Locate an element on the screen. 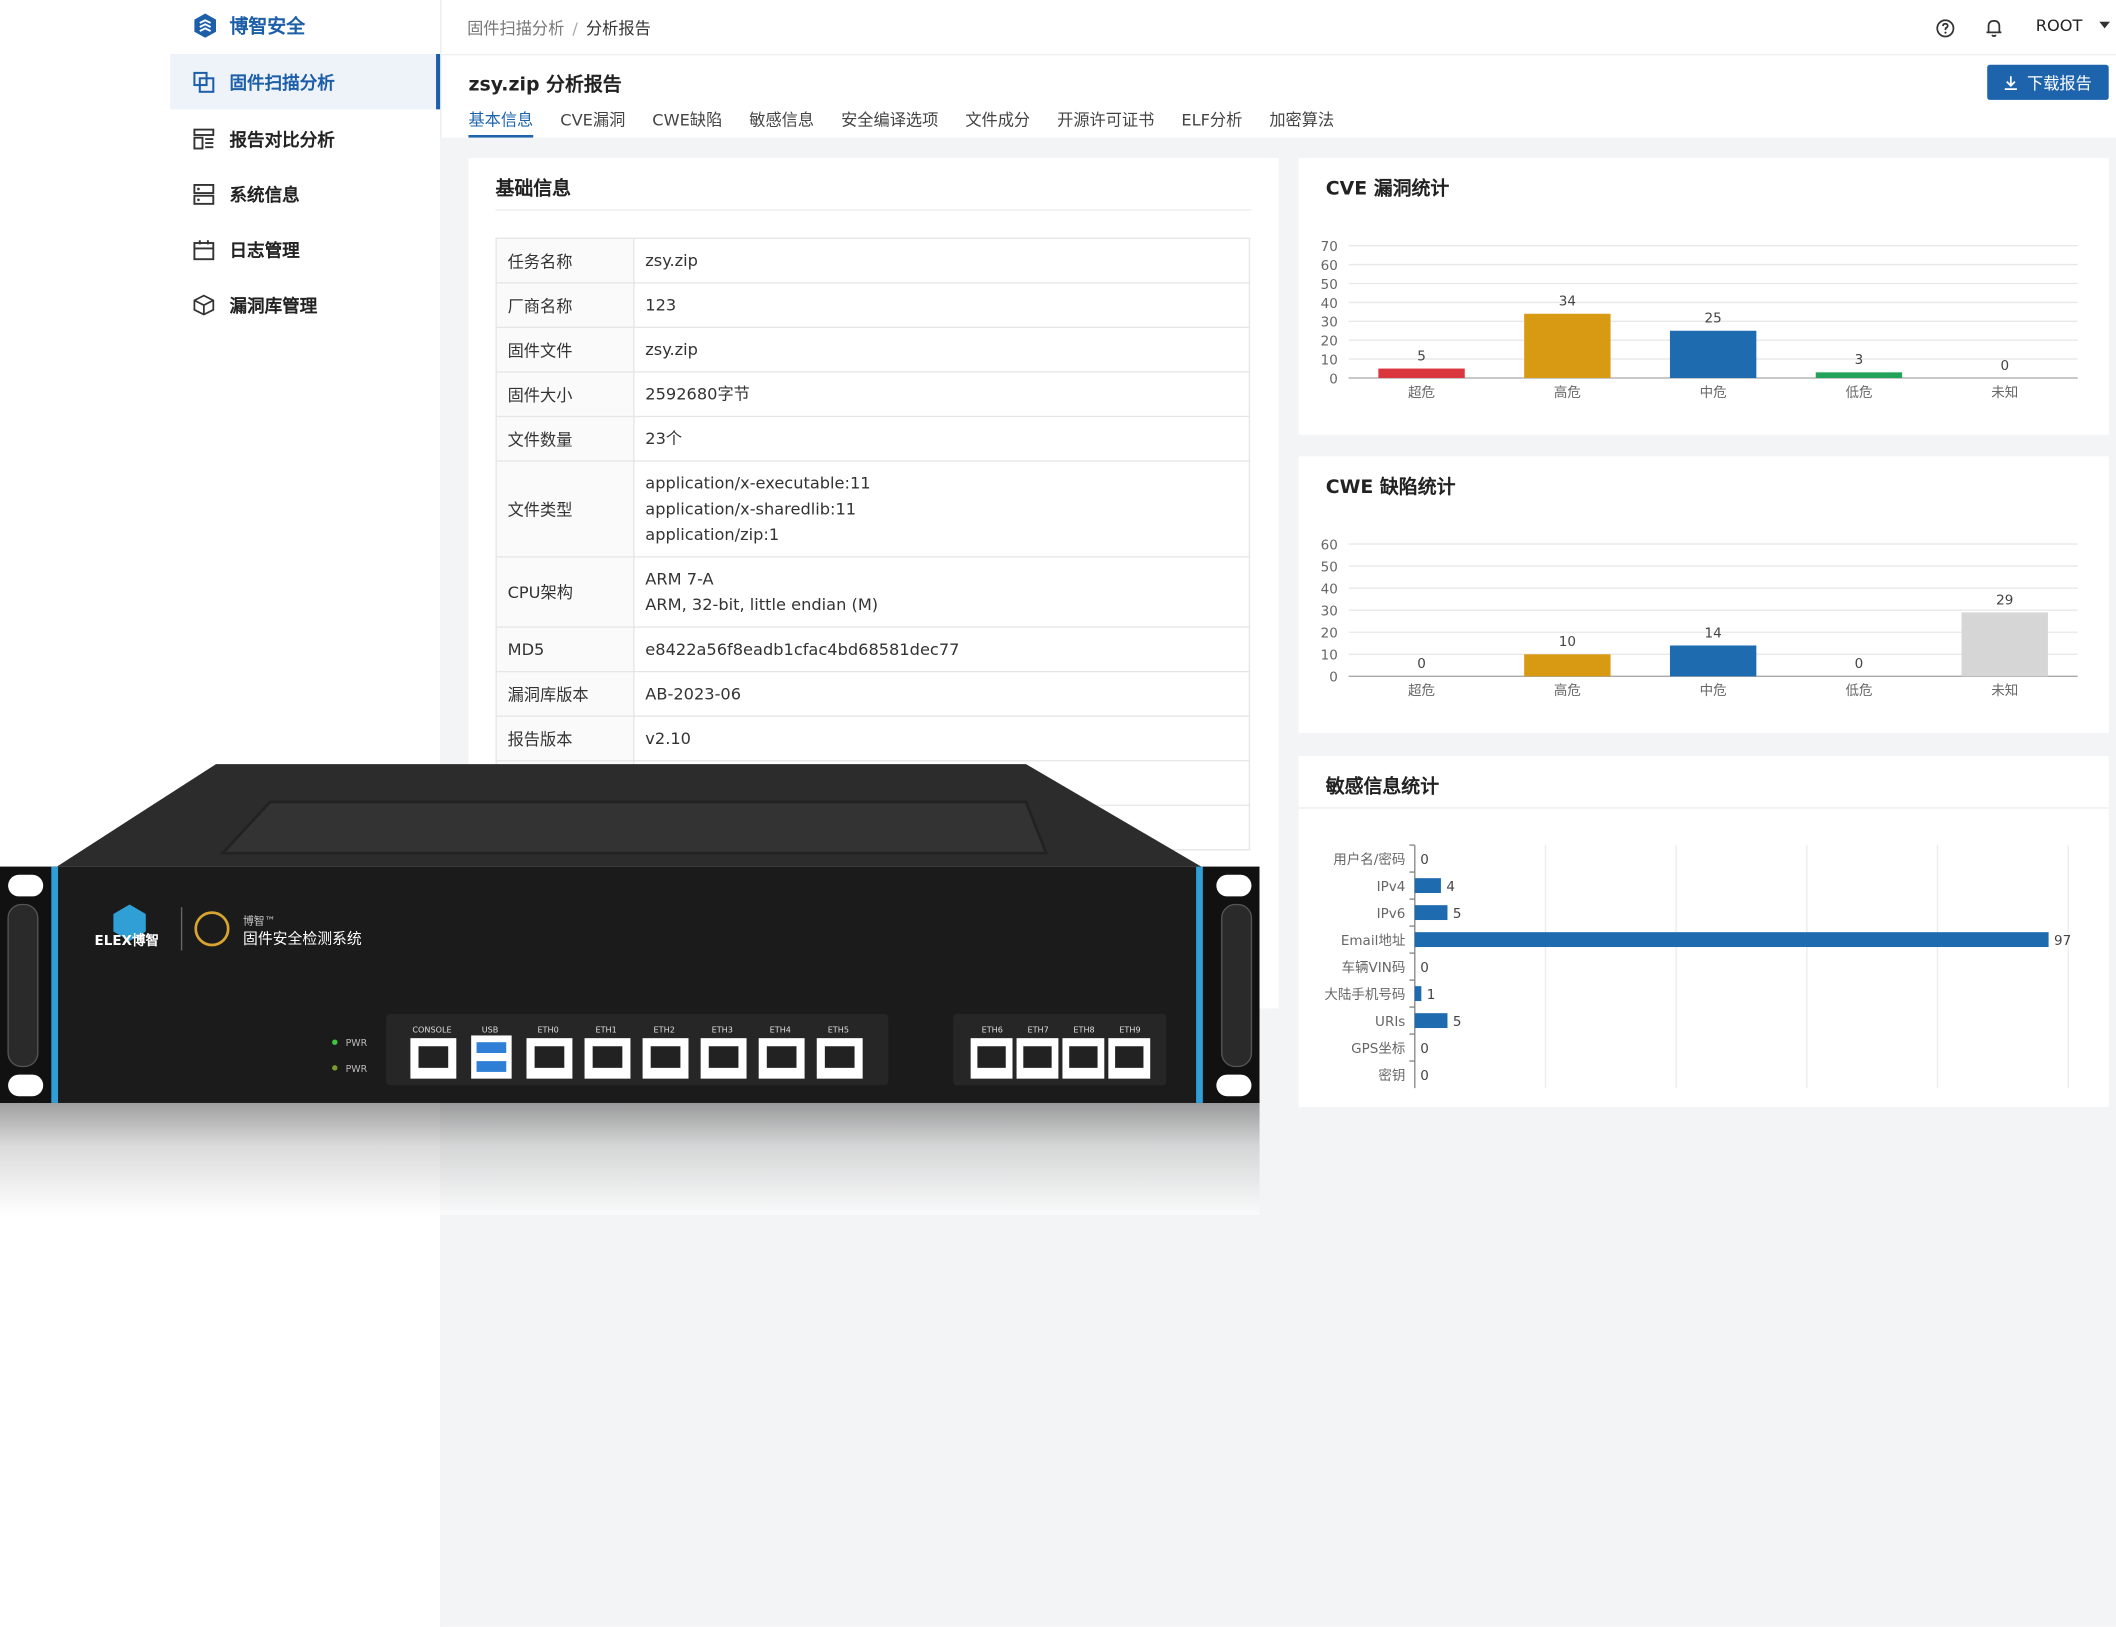 This screenshot has height=1627, width=2116. row-key: 报告版本 is located at coordinates (565, 738).